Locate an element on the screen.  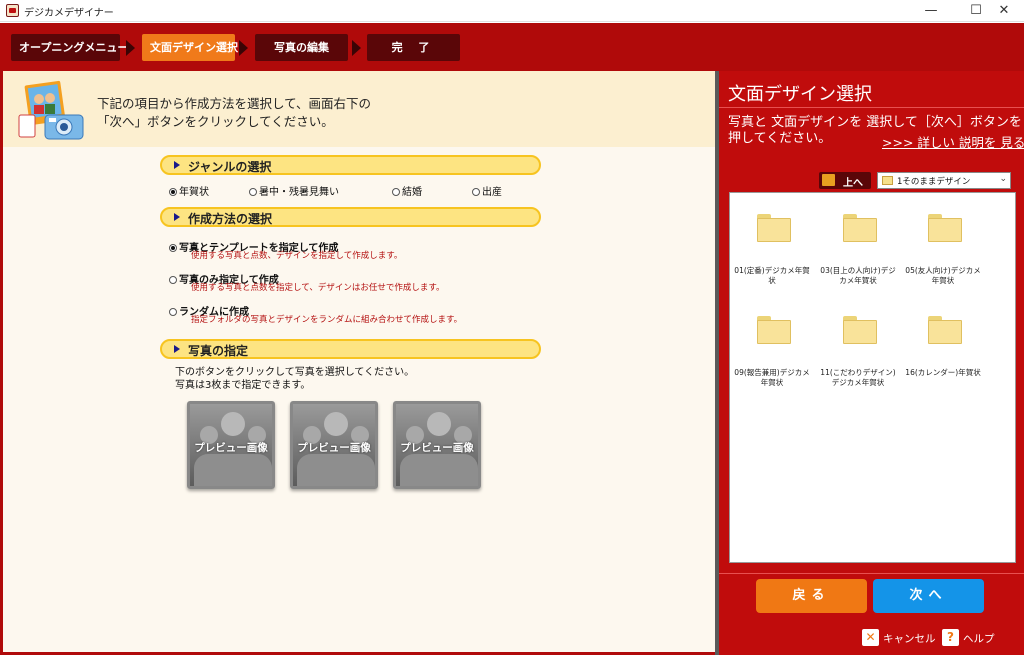
method-header-label: 作成方法の選択 is located at coordinates (230, 219).